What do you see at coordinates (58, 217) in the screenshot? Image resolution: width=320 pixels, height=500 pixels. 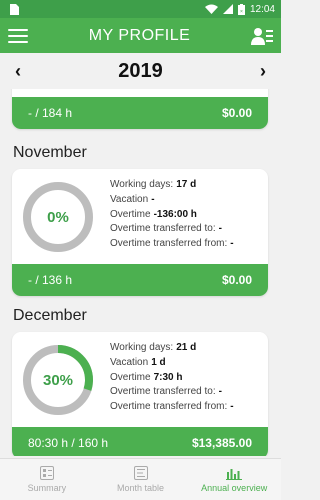 I see `progress-percent: 0%` at bounding box center [58, 217].